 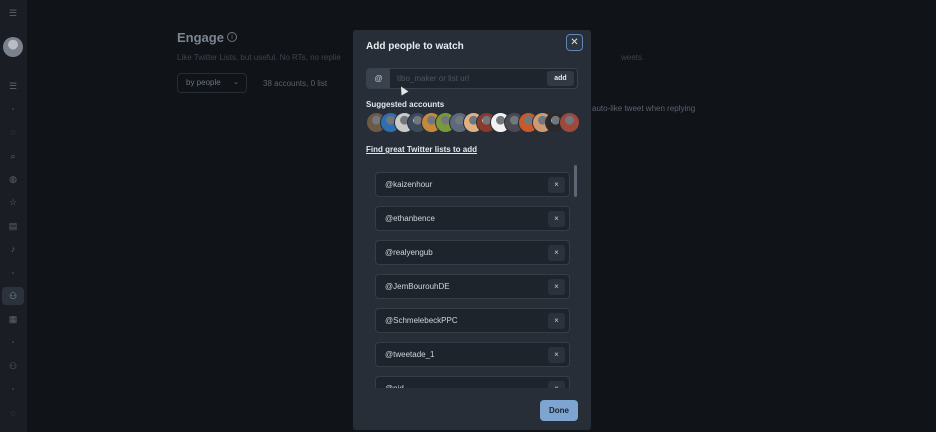 I want to click on filter-dropdown: by people ⌄, so click(x=212, y=83).